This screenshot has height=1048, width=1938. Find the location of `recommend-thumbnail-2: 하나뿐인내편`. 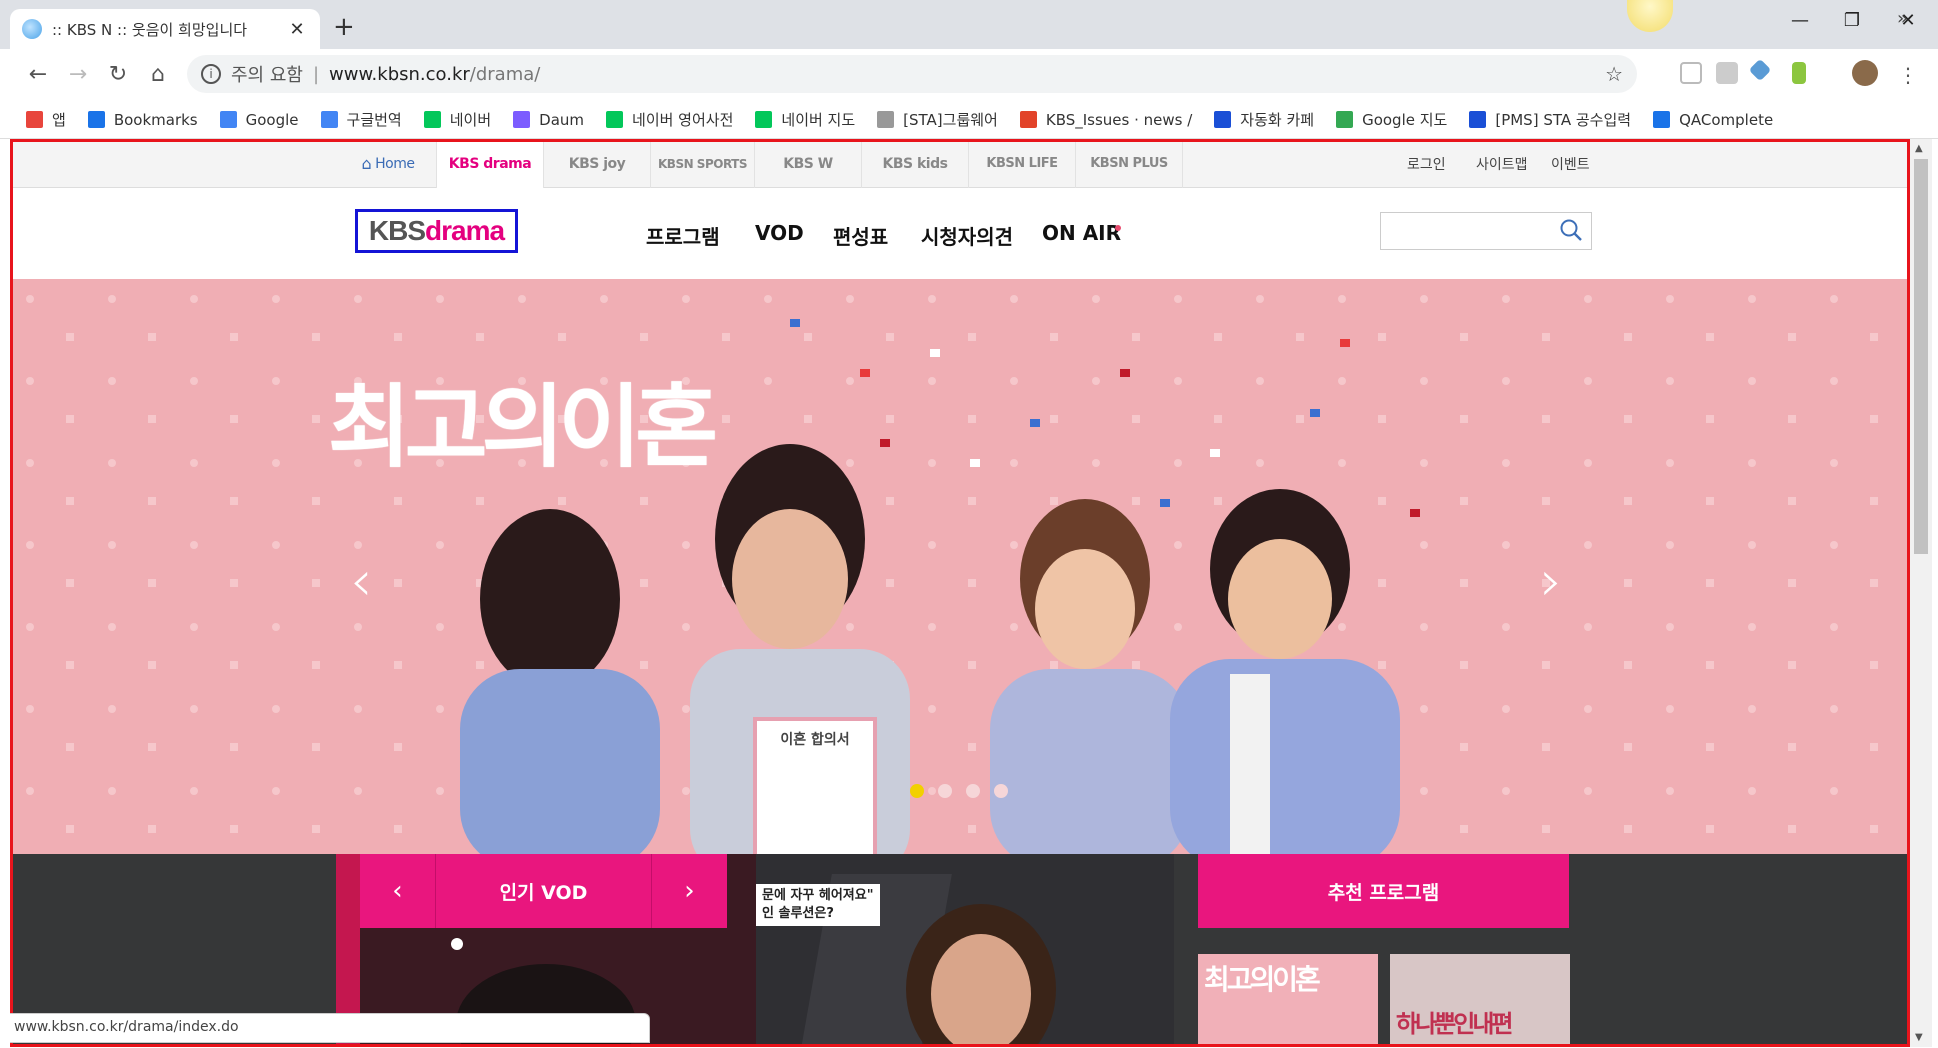

recommend-thumbnail-2: 하나뿐인내편 is located at coordinates (1480, 1000).